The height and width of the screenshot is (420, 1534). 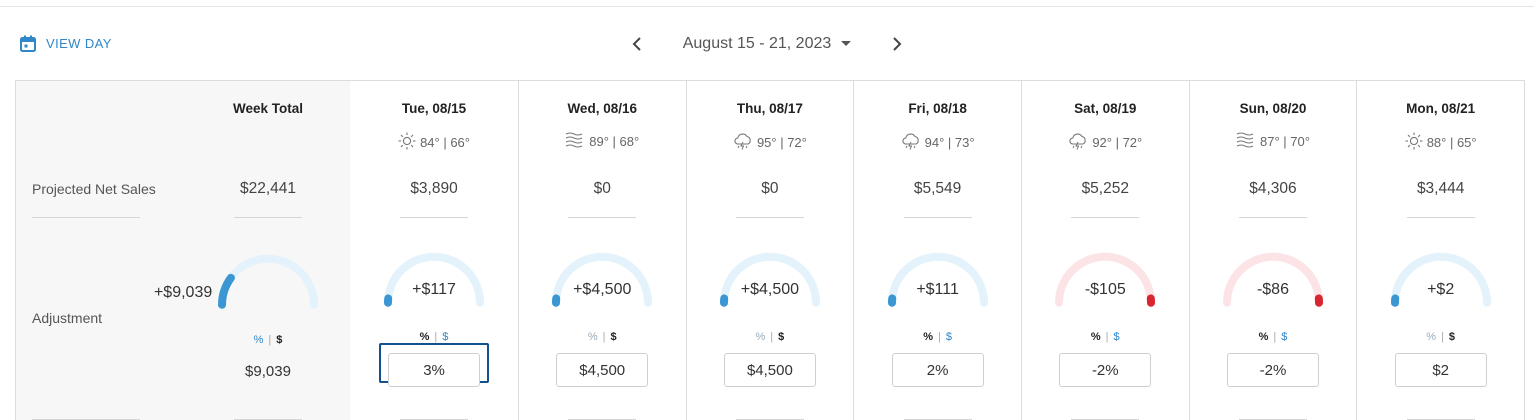 I want to click on day-column: Sat, 08/19 92° | 72° $5,252 -$105 % | $, so click(x=1104, y=250).